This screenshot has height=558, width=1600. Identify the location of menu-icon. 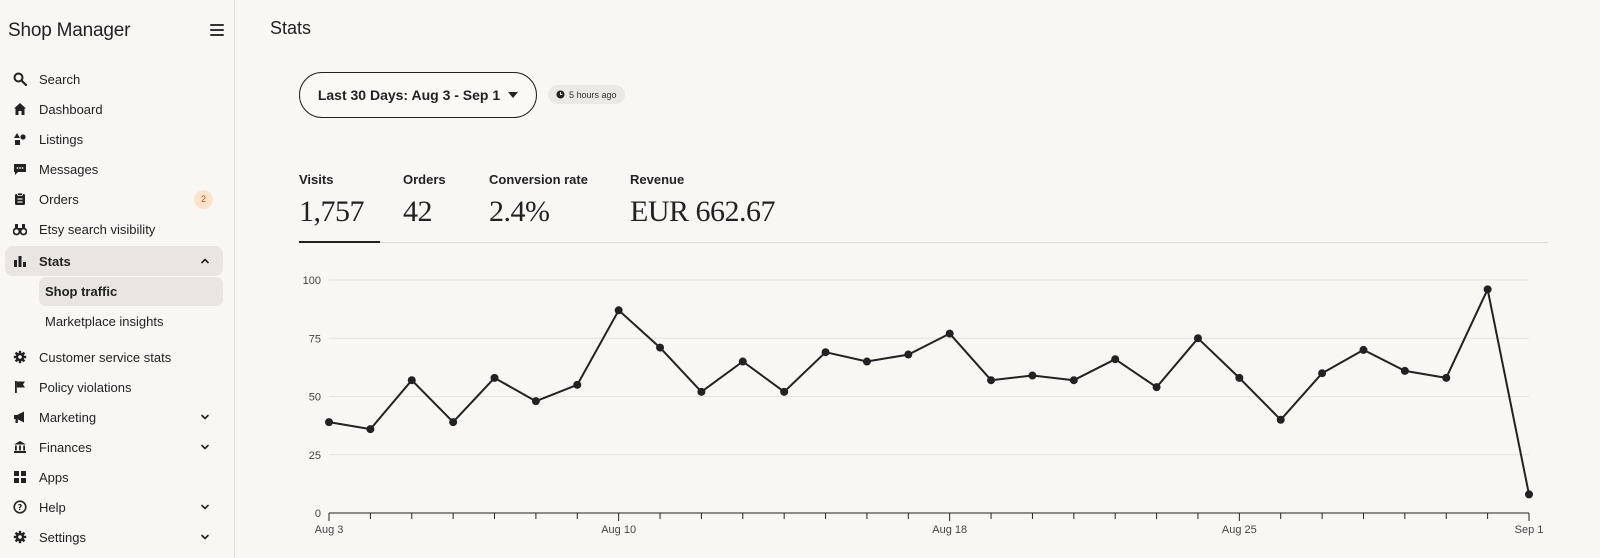
(217, 30).